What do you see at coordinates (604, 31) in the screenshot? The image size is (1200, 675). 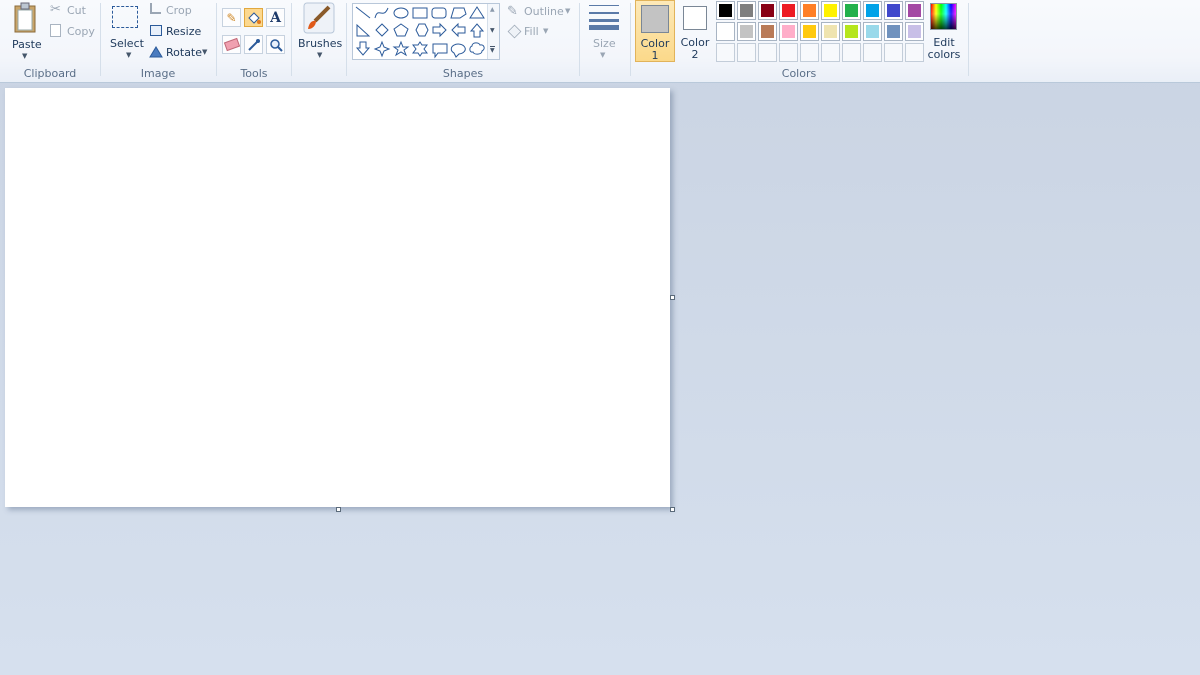 I see `size-button: Size ▼` at bounding box center [604, 31].